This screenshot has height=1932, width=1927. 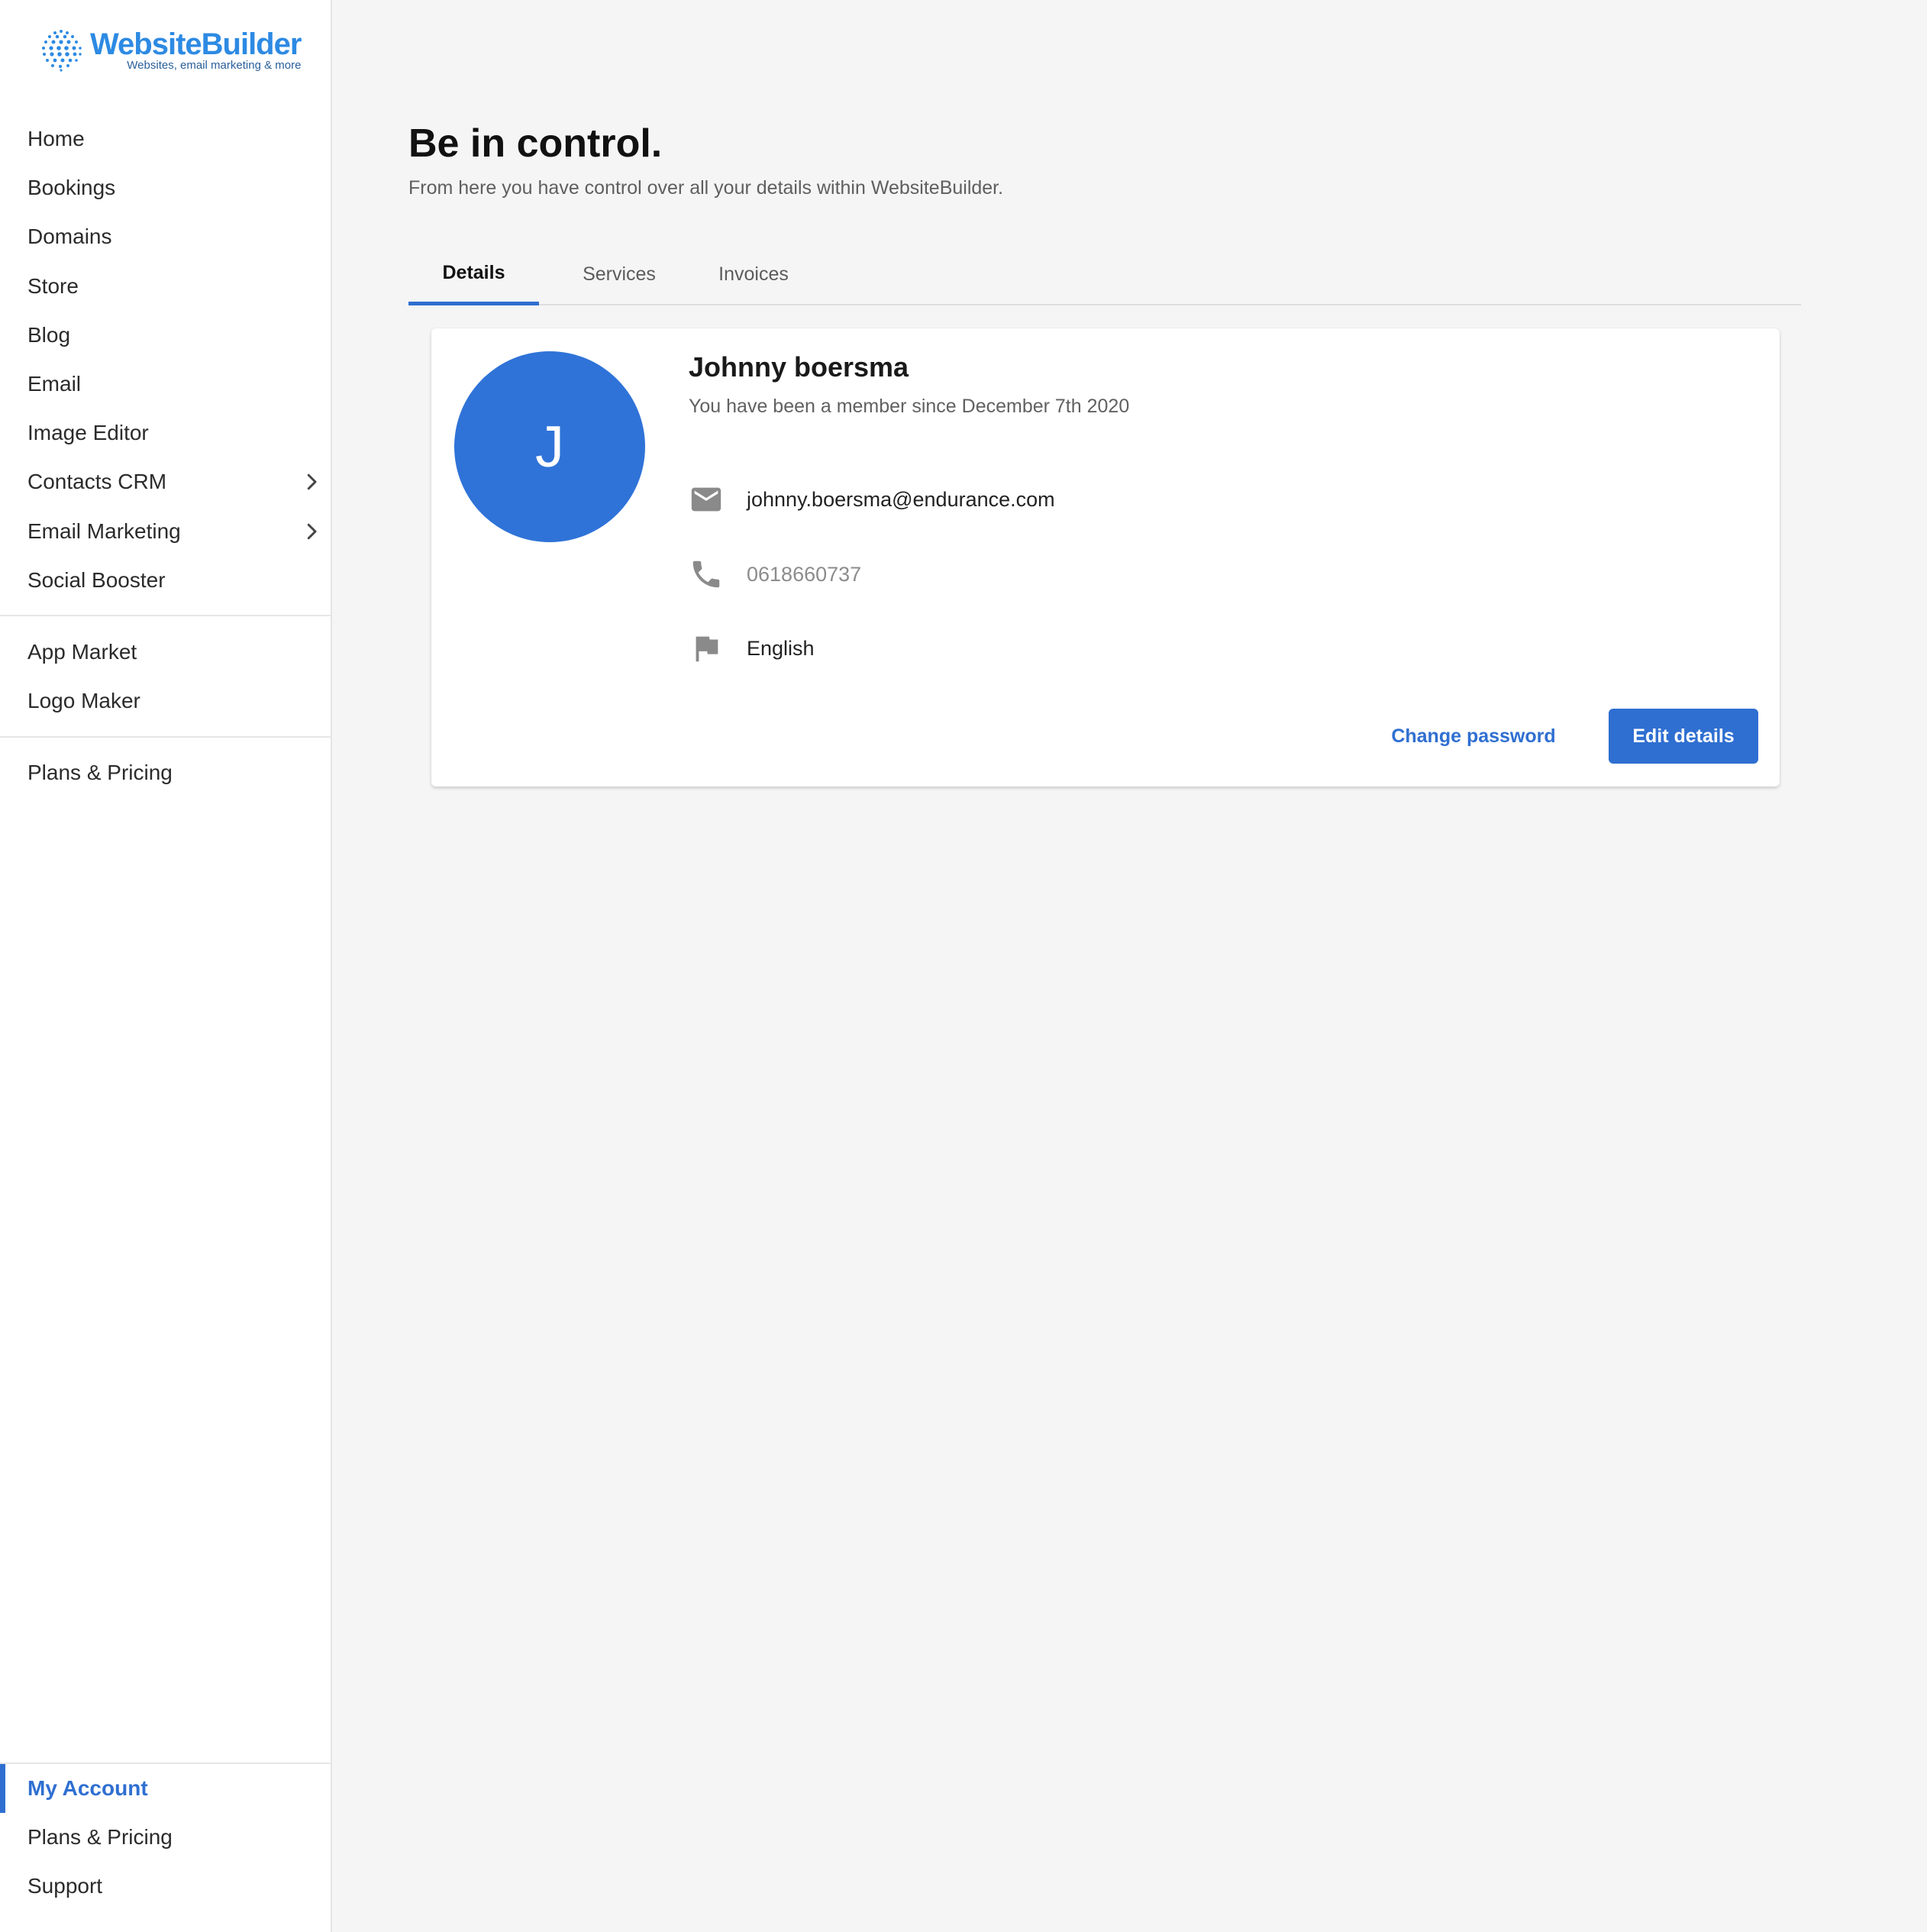 What do you see at coordinates (804, 574) in the screenshot?
I see `phone-value: 0618660737` at bounding box center [804, 574].